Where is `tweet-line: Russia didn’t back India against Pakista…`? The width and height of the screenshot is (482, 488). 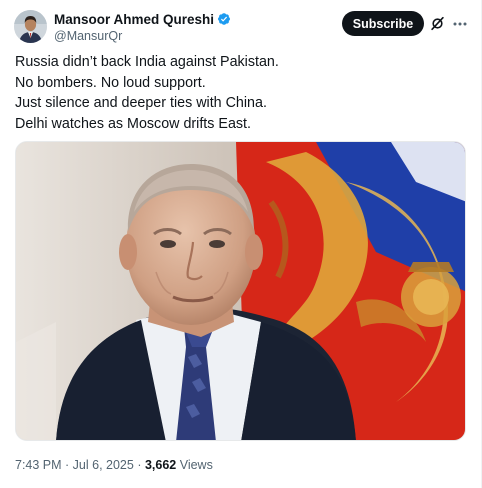
tweet-line: Russia didn’t back India against Pakista… is located at coordinates (147, 62).